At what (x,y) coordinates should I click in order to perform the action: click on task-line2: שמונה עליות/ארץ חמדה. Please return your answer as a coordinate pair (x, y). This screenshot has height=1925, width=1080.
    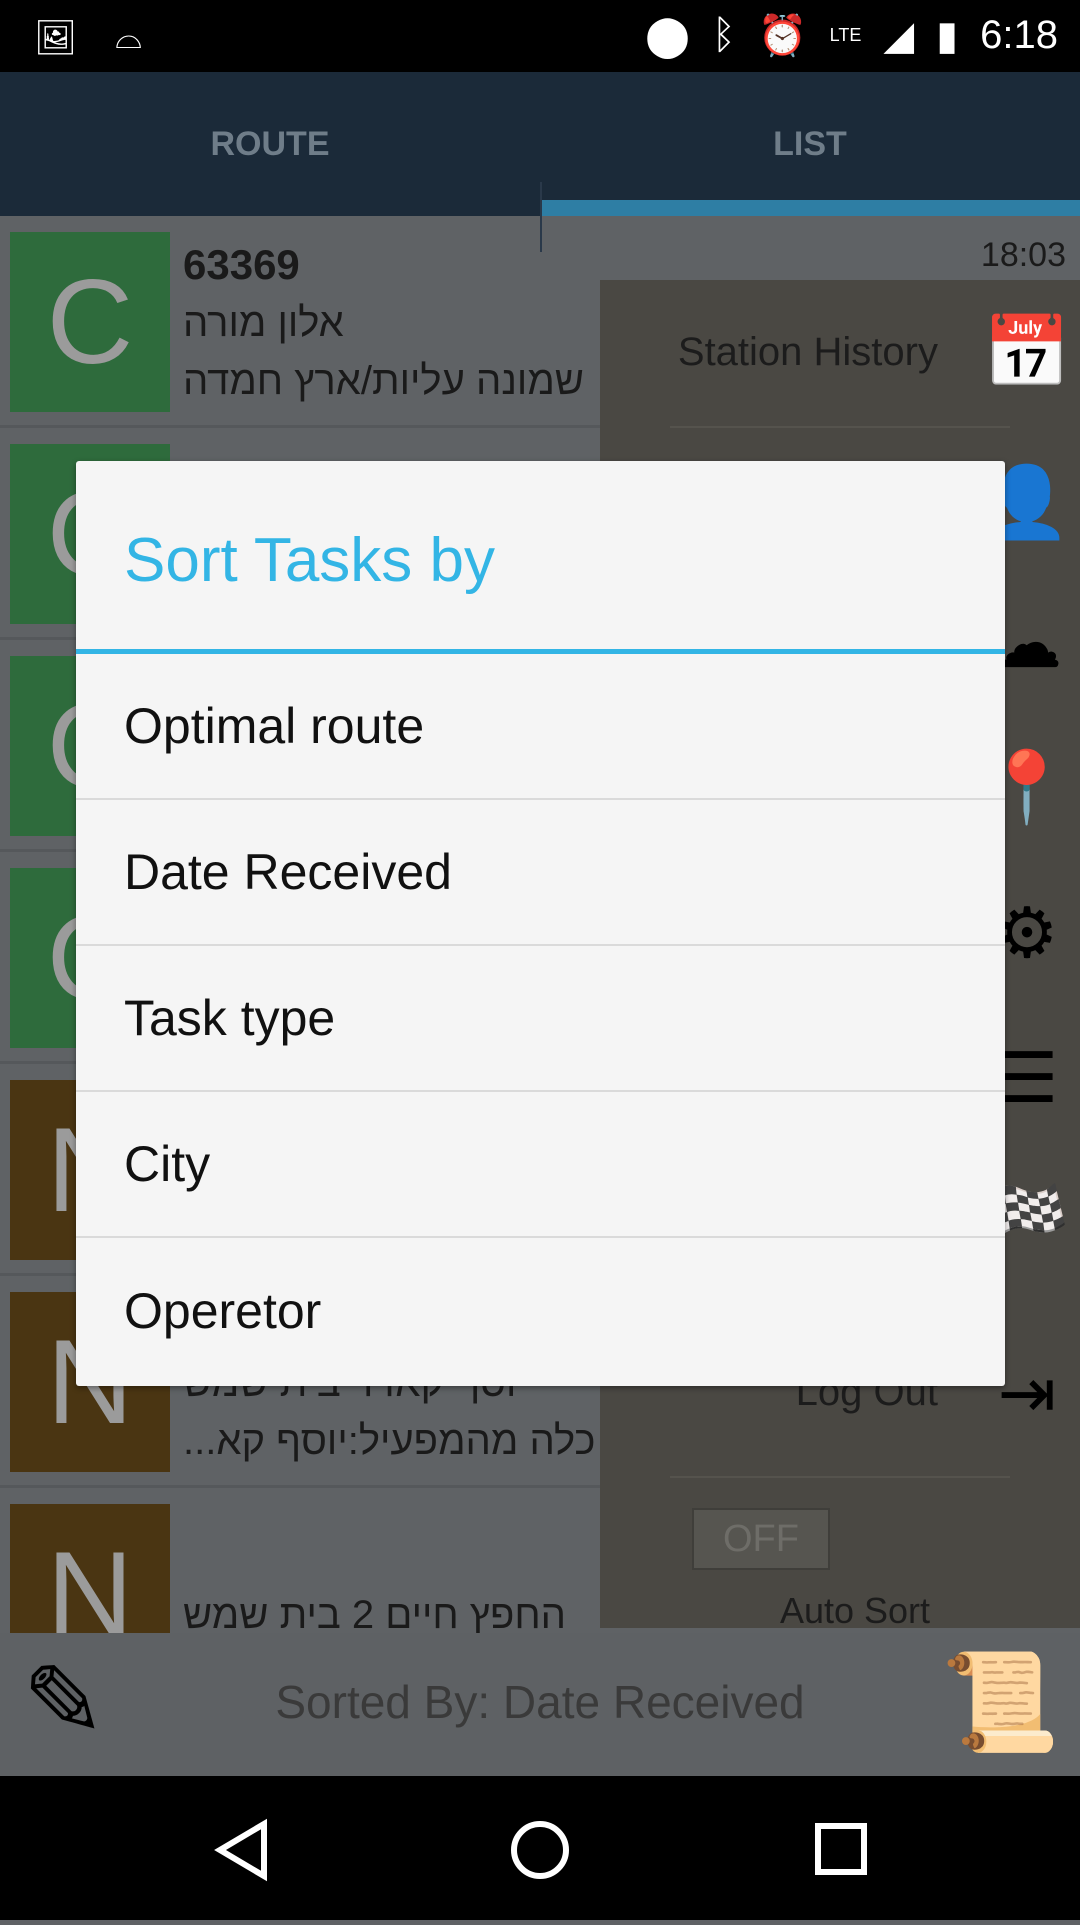
    Looking at the image, I should click on (383, 381).